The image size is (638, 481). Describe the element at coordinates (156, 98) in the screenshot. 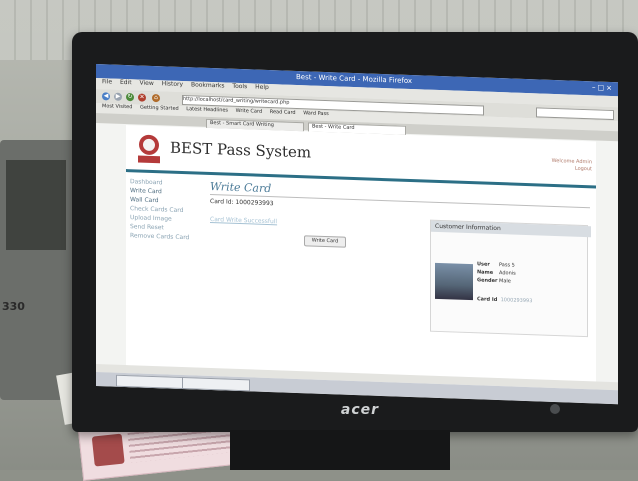

I see `home-icon: ⌂` at that location.